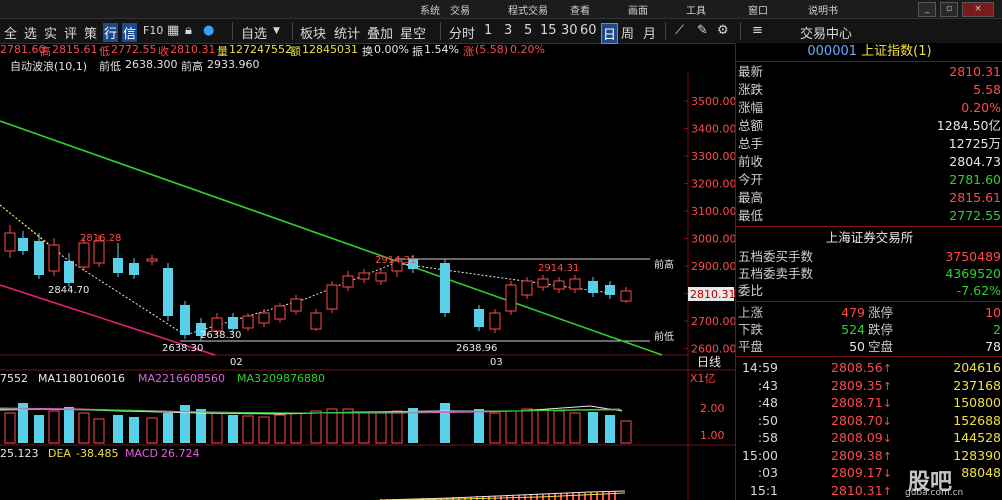  Describe the element at coordinates (313, 32) in the screenshot. I see `tool-sector: 板块` at that location.